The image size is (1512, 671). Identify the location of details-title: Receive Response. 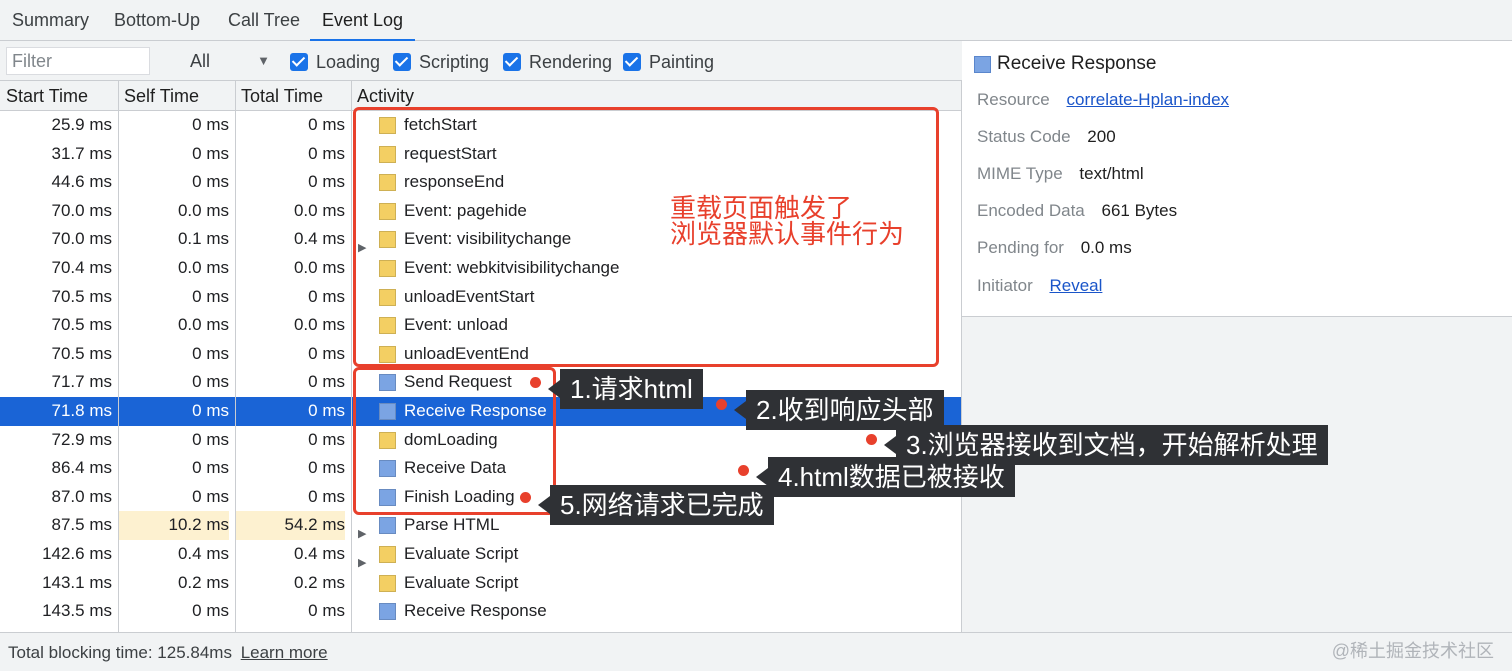
(1065, 64).